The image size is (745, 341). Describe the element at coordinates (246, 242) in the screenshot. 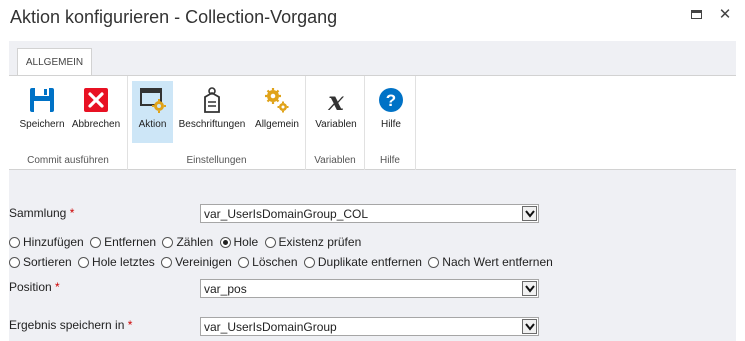

I see `radio-label: Hole` at that location.